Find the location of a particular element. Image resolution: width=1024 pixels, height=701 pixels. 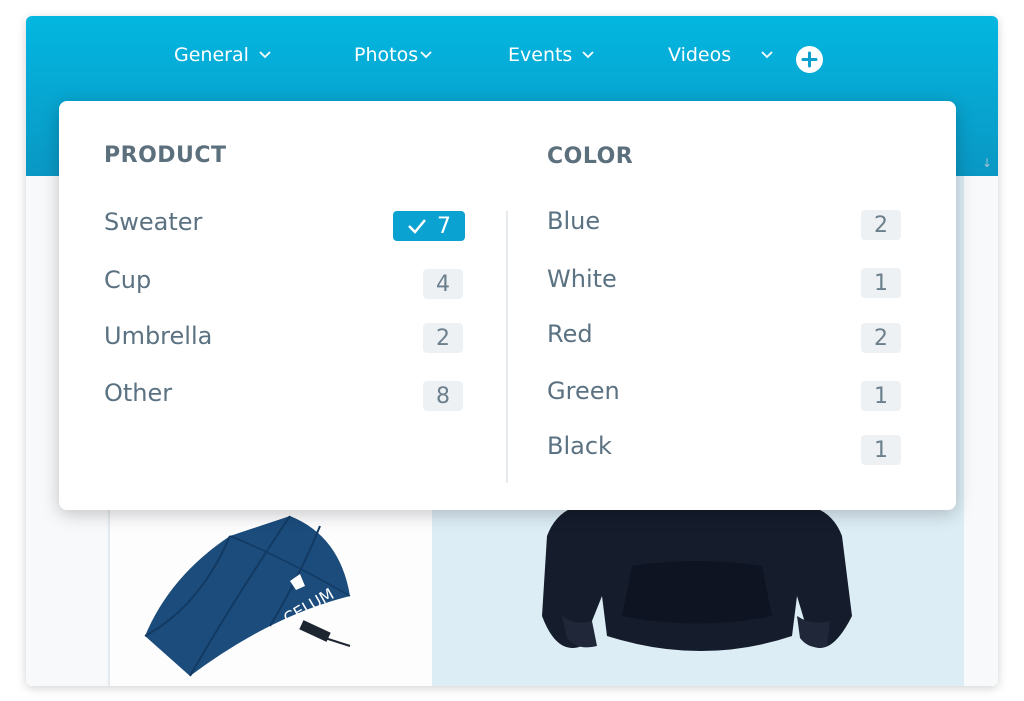

nav-bar: General Photos Events Videos is located at coordinates (512, 56).